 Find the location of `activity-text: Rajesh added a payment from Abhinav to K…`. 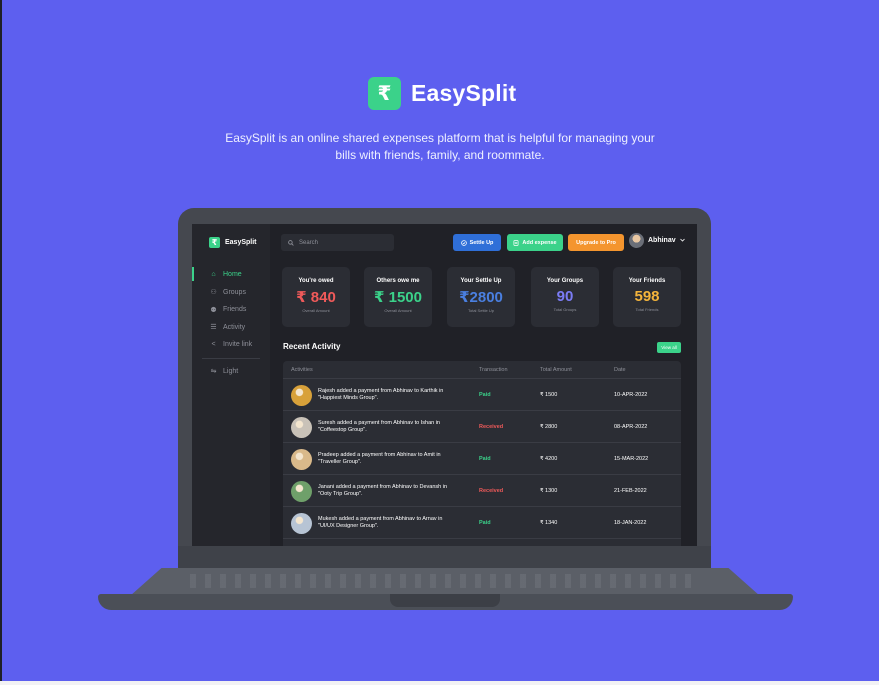

activity-text: Rajesh added a payment from Abhinav to K… is located at coordinates (381, 394).